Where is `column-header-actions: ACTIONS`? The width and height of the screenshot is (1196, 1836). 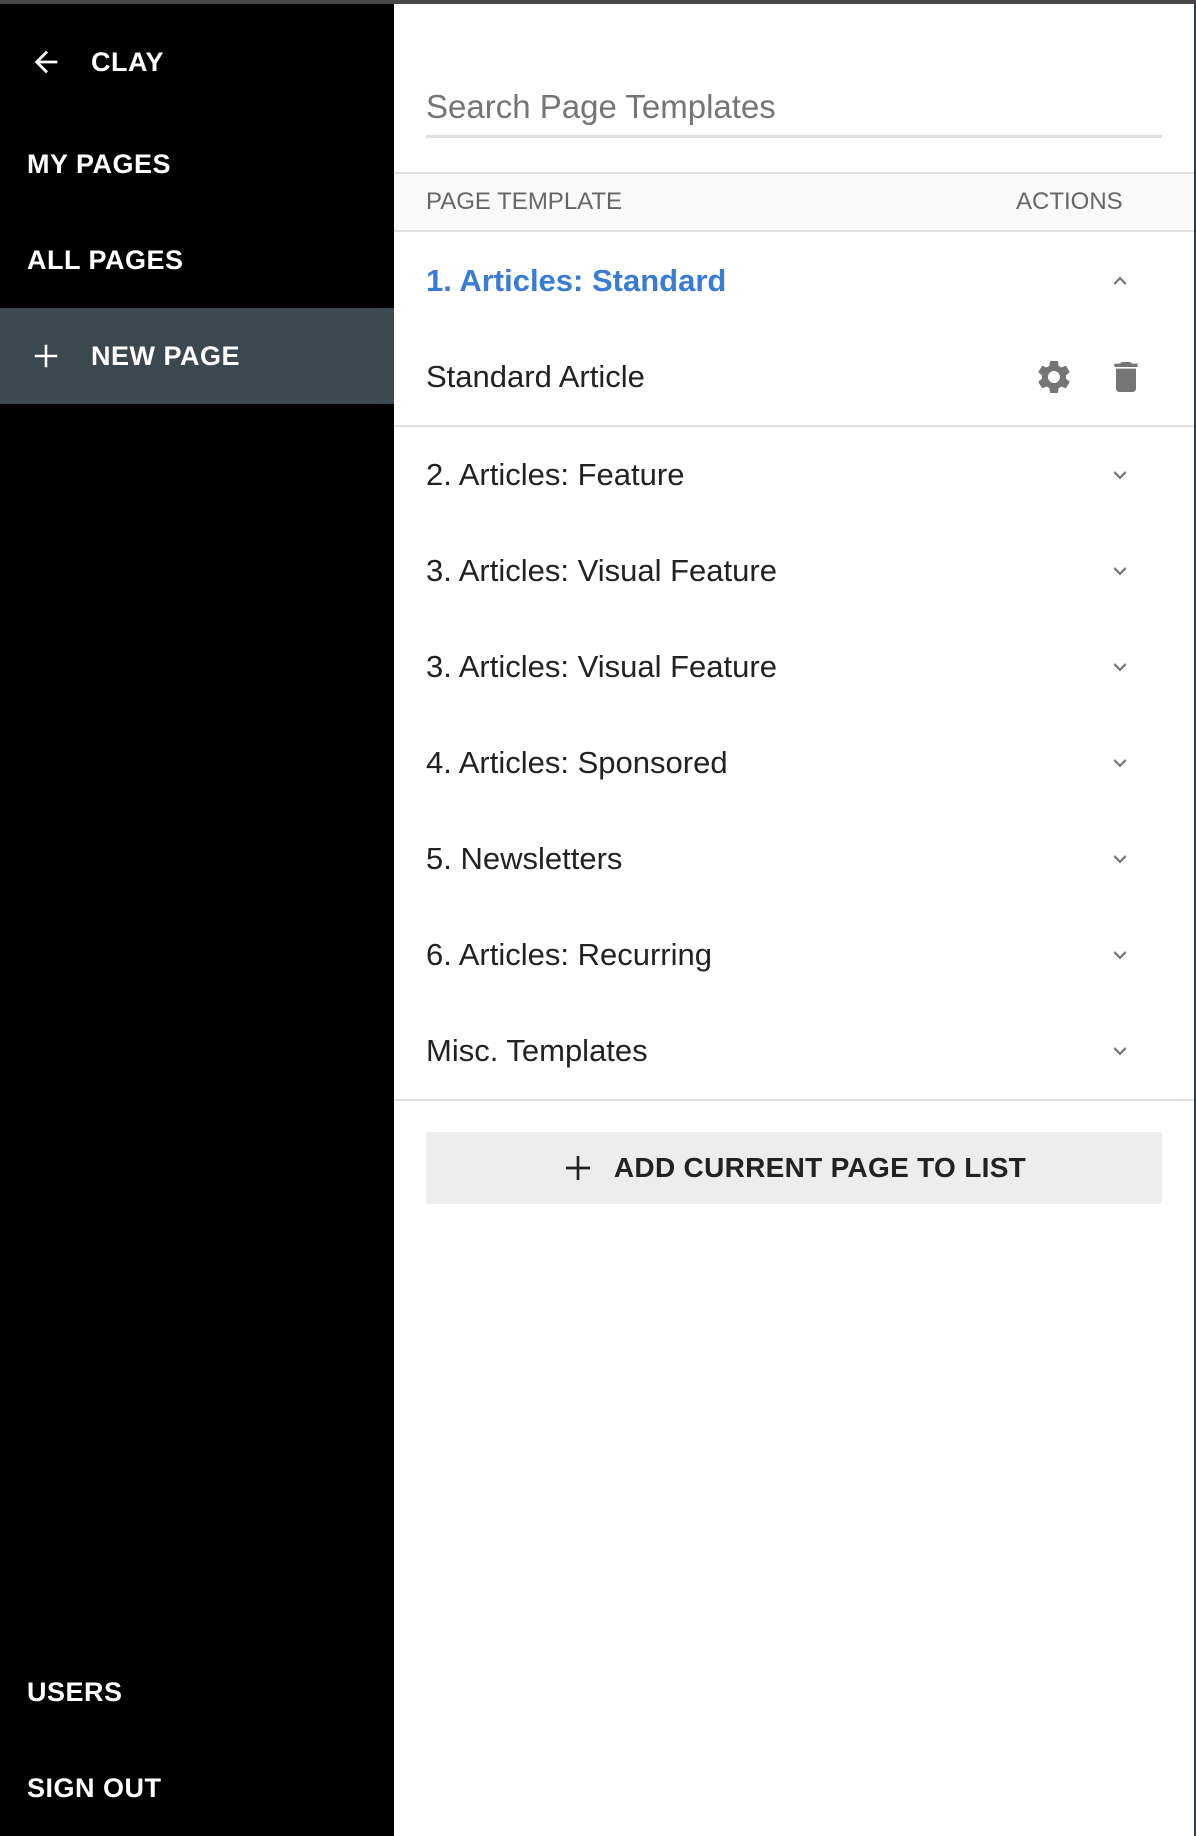 column-header-actions: ACTIONS is located at coordinates (1069, 201).